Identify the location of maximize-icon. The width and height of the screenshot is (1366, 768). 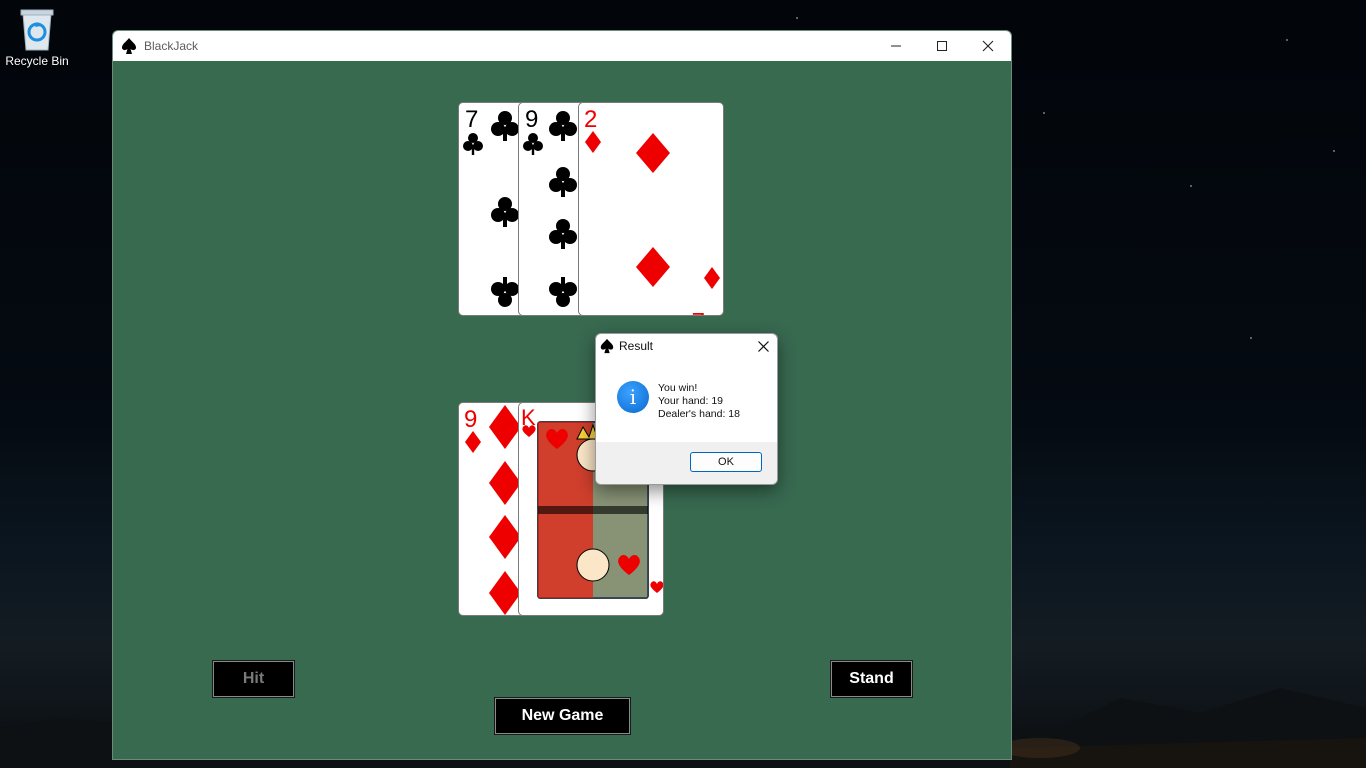
(942, 46).